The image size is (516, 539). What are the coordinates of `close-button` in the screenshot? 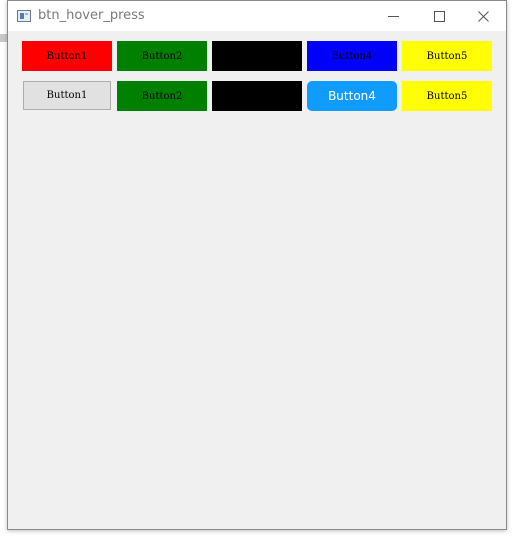 It's located at (483, 16).